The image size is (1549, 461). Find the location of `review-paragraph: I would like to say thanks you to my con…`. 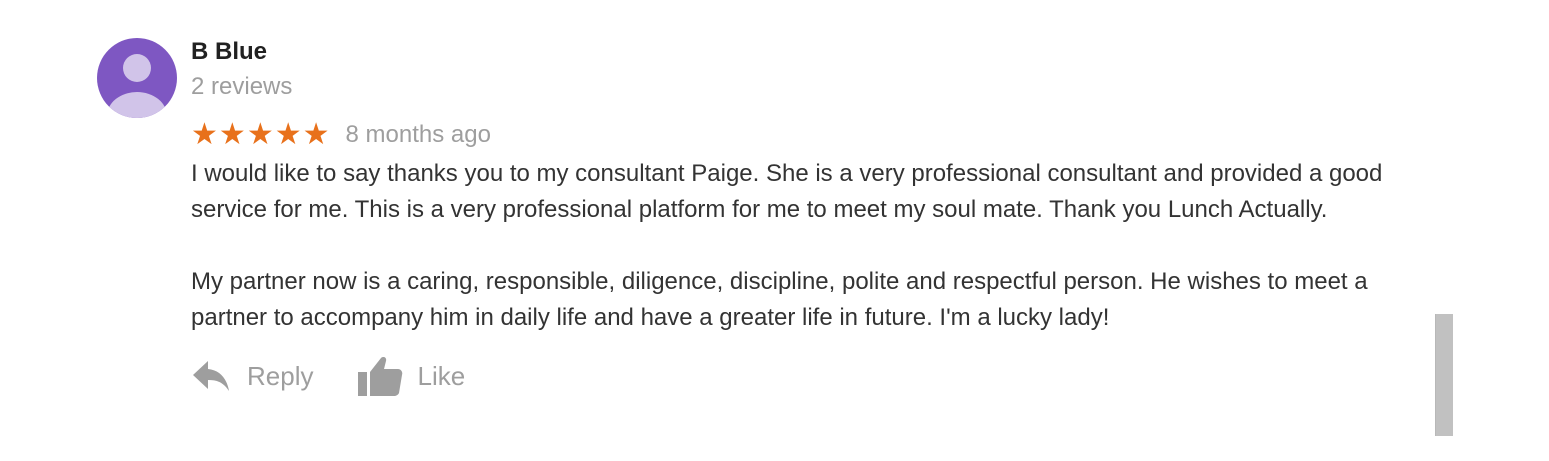

review-paragraph: I would like to say thanks you to my con… is located at coordinates (787, 191).